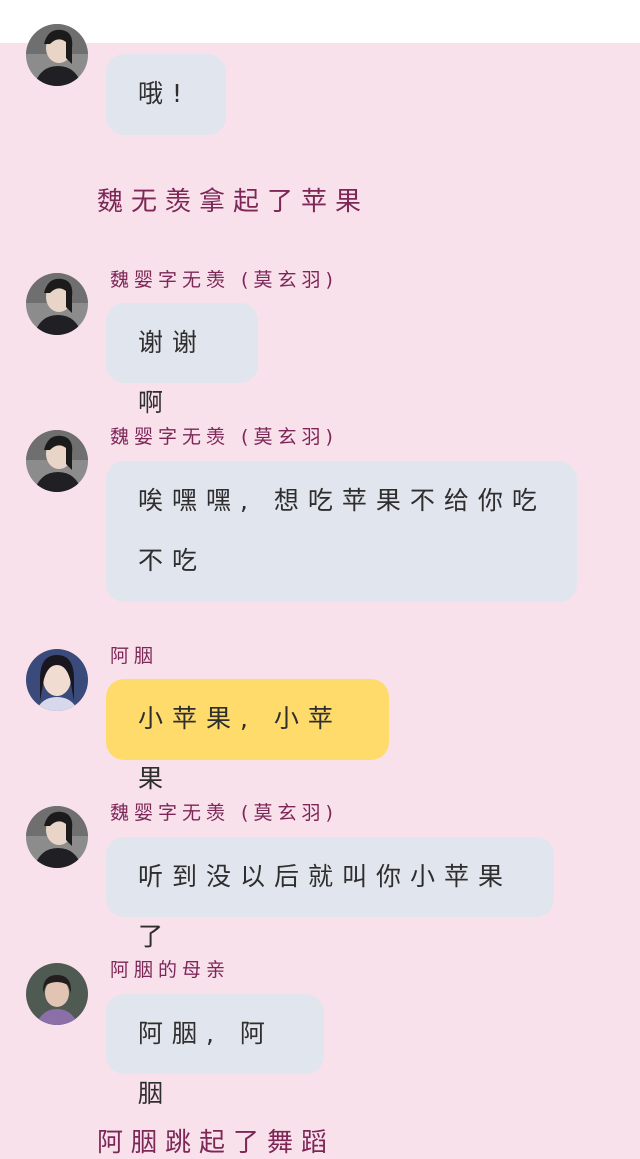  I want to click on message-text: 哦!, so click(165, 93).